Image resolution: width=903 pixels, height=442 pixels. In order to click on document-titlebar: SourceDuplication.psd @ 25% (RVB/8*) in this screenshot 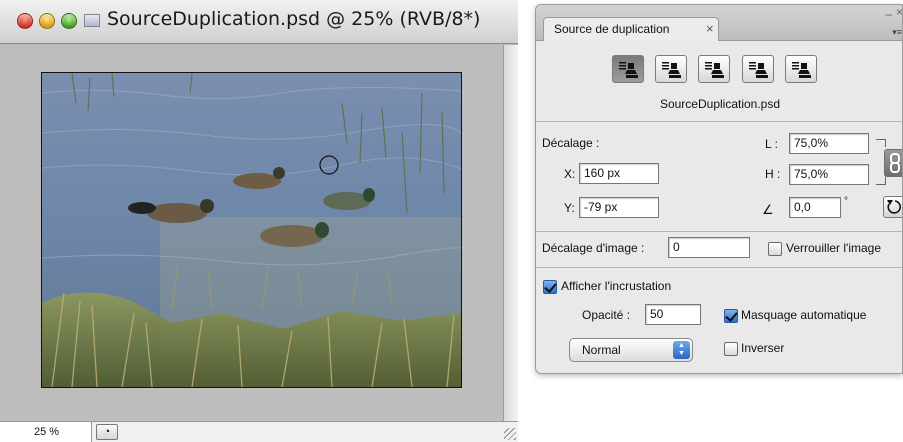, I will do `click(259, 22)`.